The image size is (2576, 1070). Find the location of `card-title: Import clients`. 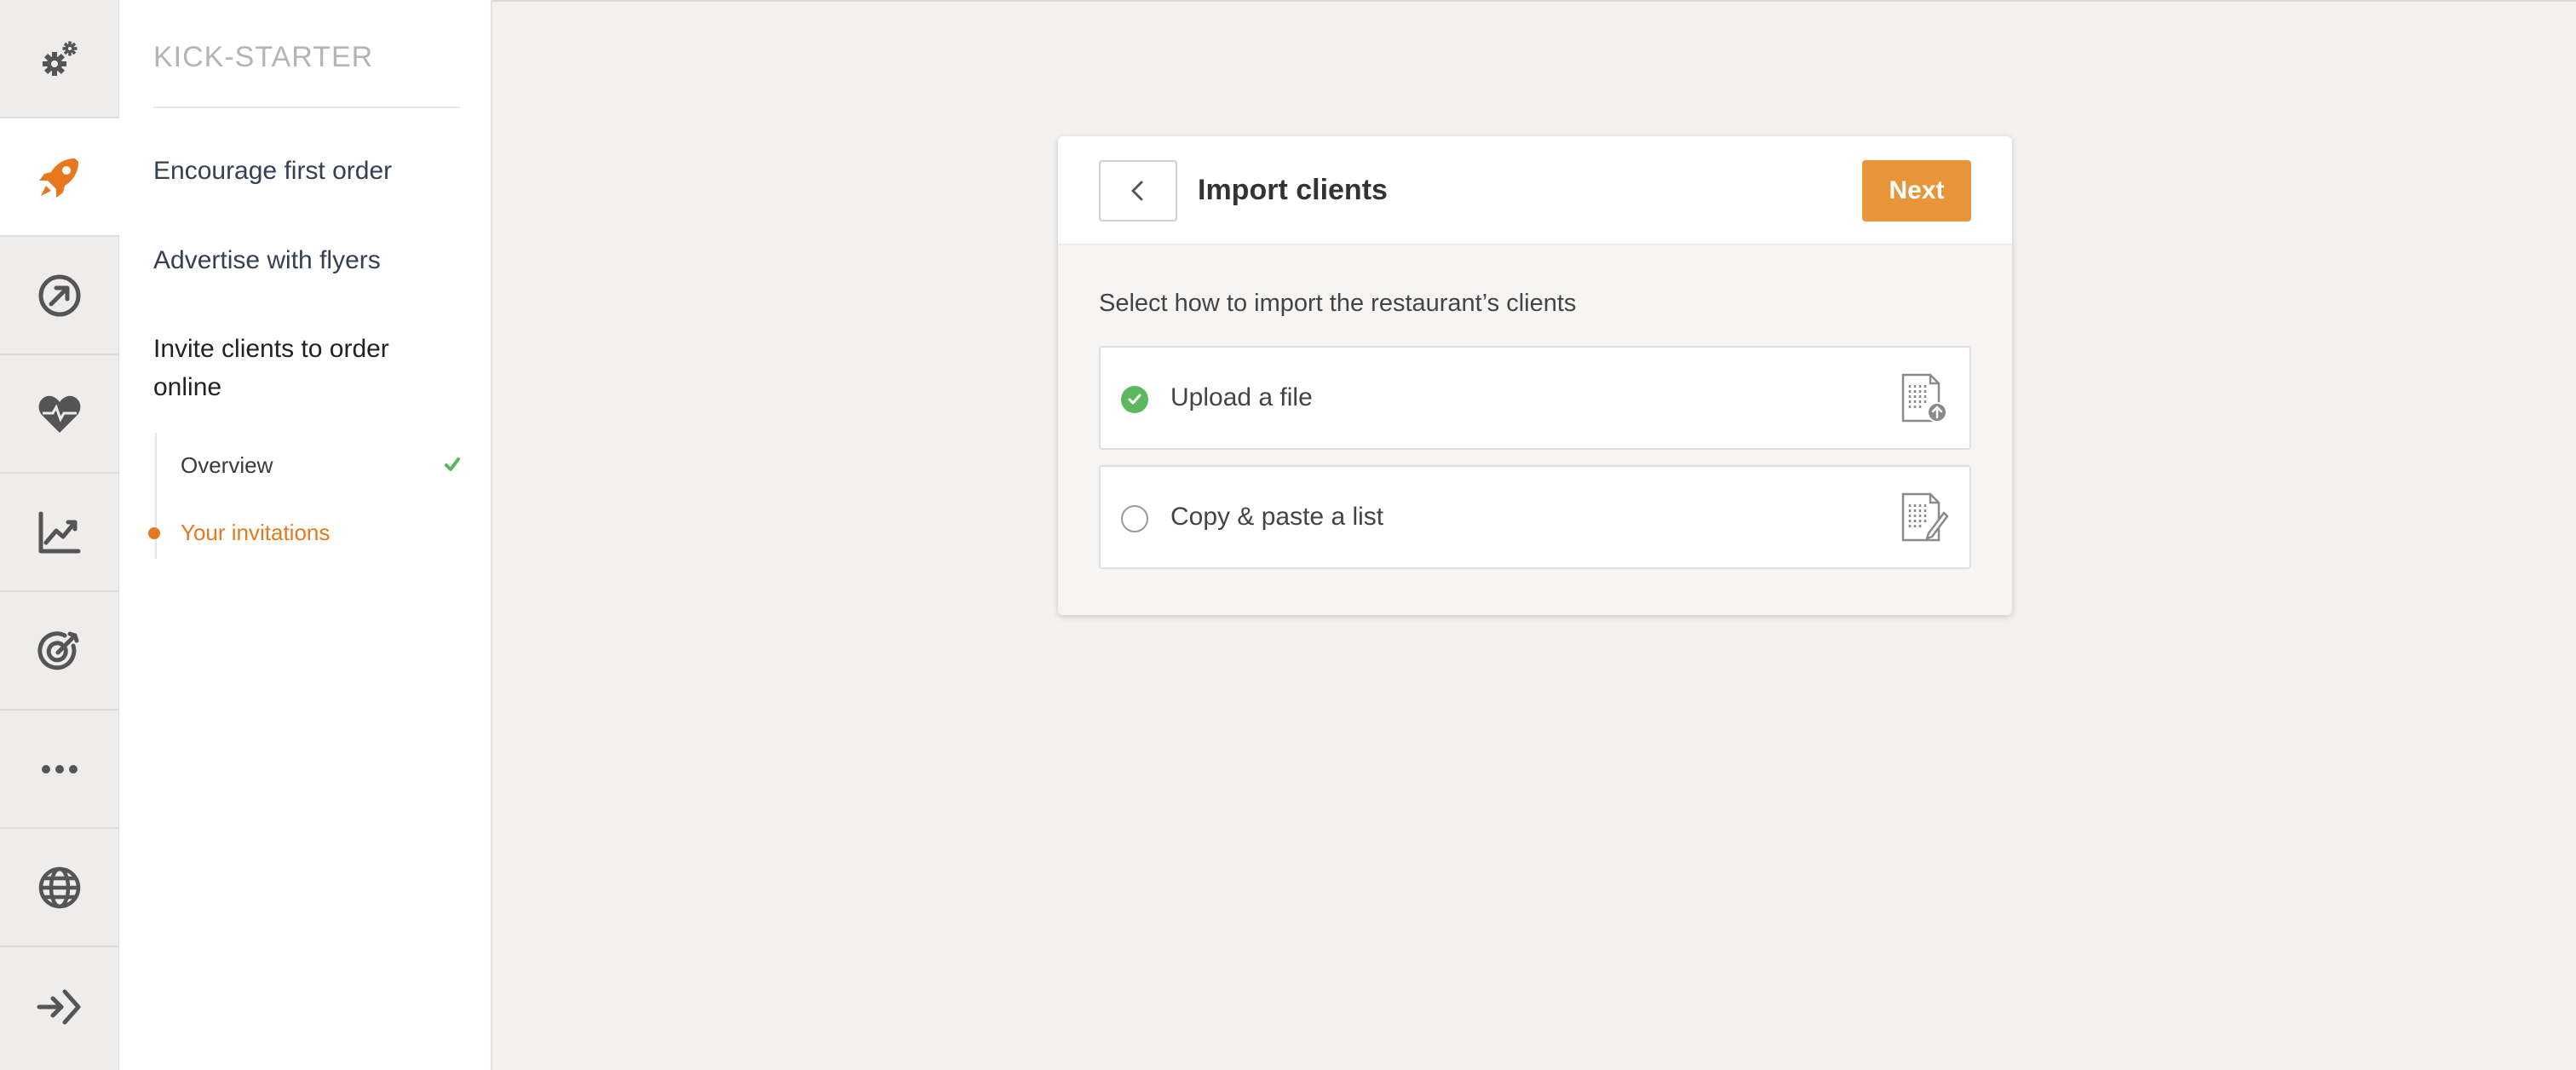

card-title: Import clients is located at coordinates (1293, 190).